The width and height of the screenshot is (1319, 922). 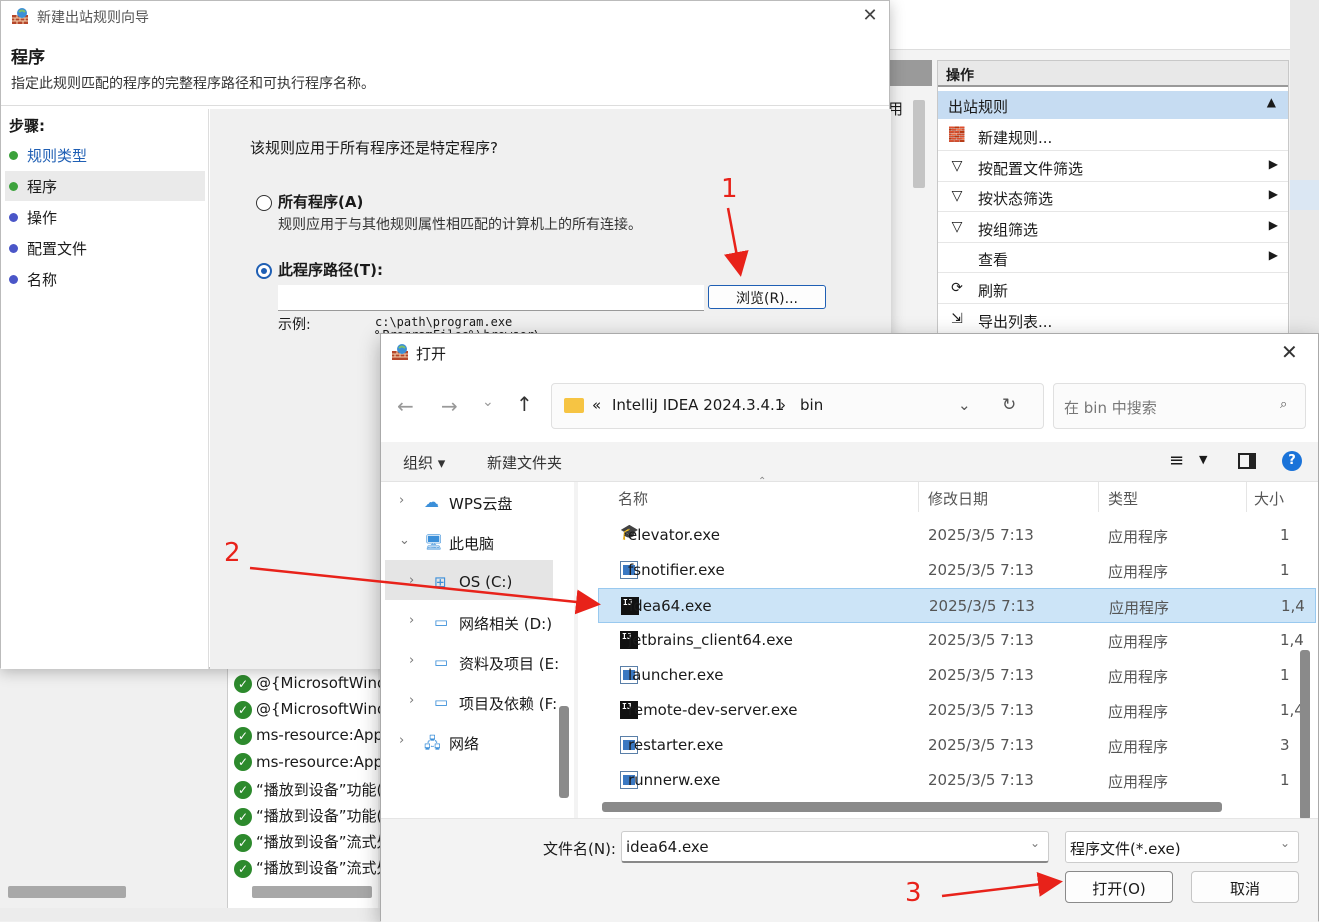 What do you see at coordinates (1285, 780) in the screenshot?
I see `file-size: 1` at bounding box center [1285, 780].